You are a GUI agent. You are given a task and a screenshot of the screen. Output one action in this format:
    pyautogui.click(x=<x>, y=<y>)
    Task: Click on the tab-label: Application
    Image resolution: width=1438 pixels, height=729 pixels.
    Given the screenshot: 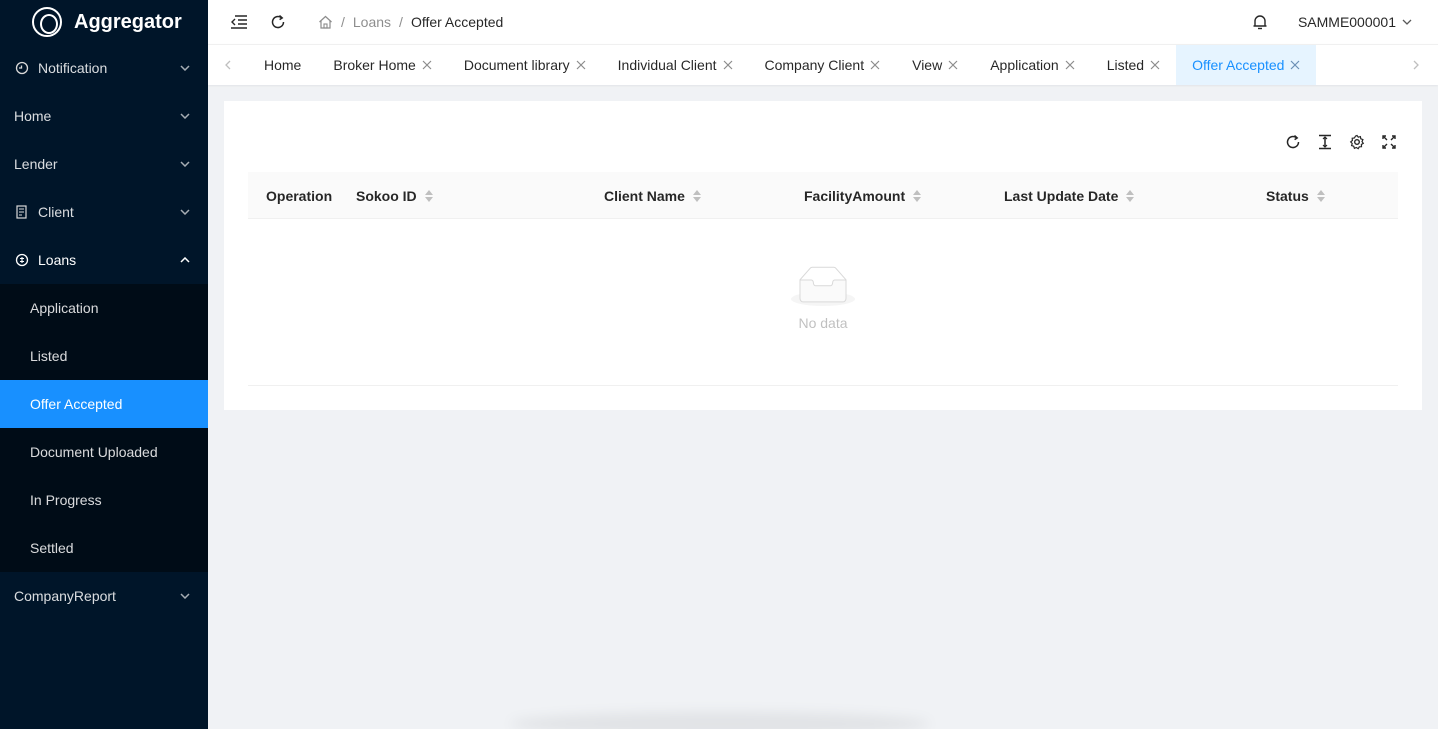 What is the action you would take?
    pyautogui.click(x=1024, y=65)
    